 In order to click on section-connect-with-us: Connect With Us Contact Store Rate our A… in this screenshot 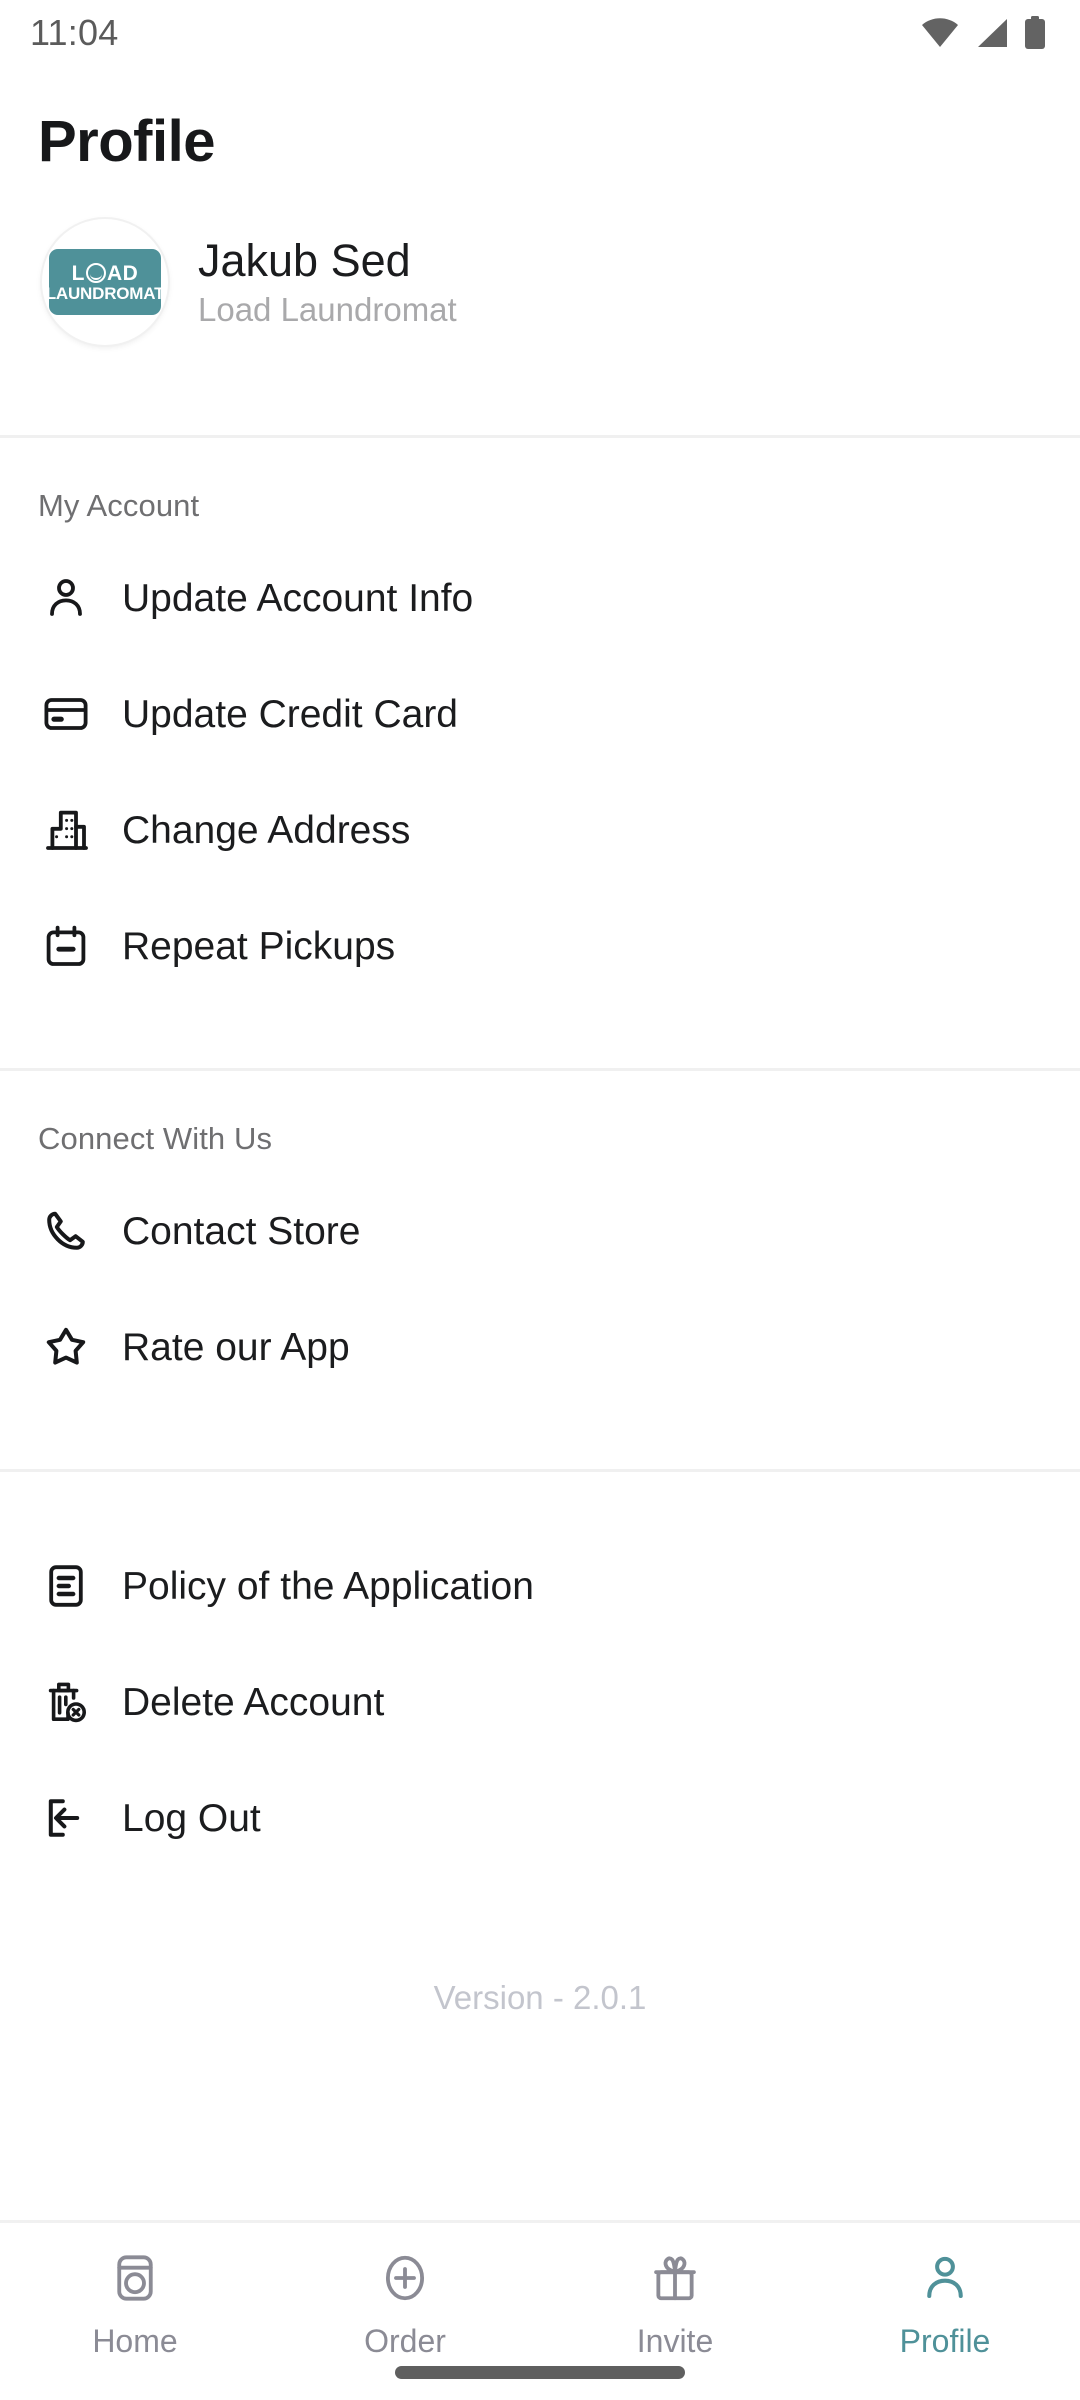, I will do `click(540, 1238)`.